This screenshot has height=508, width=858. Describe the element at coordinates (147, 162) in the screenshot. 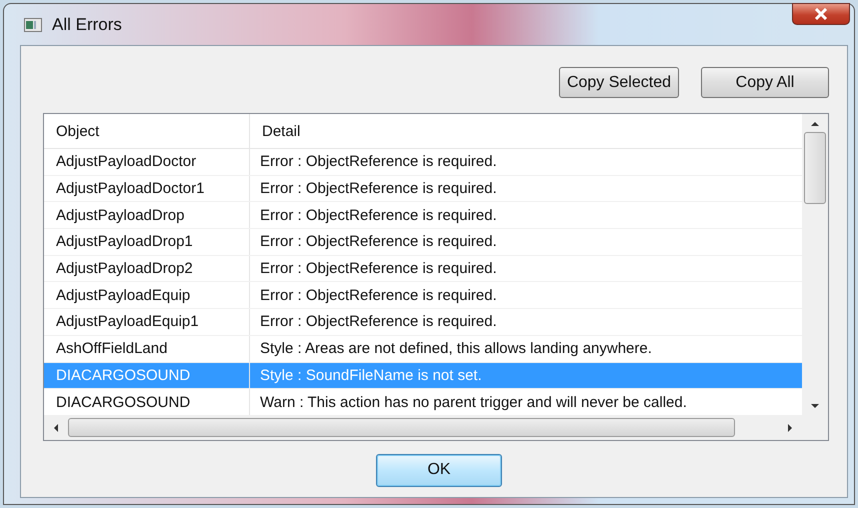

I see `table-cell: AdjustPayloadDoctor` at that location.